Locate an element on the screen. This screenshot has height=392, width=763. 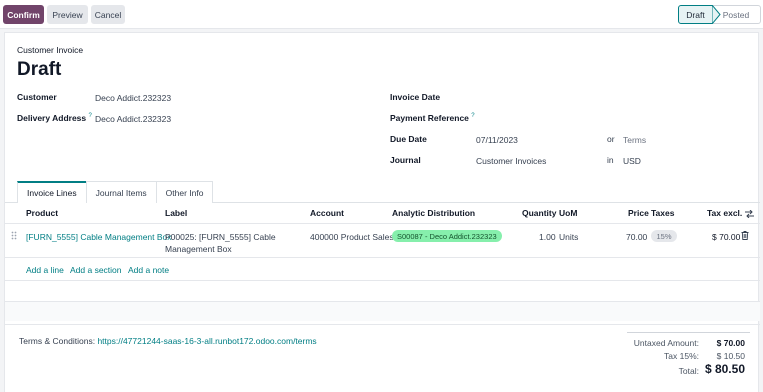
tax-value: $ 10.50 is located at coordinates (730, 356).